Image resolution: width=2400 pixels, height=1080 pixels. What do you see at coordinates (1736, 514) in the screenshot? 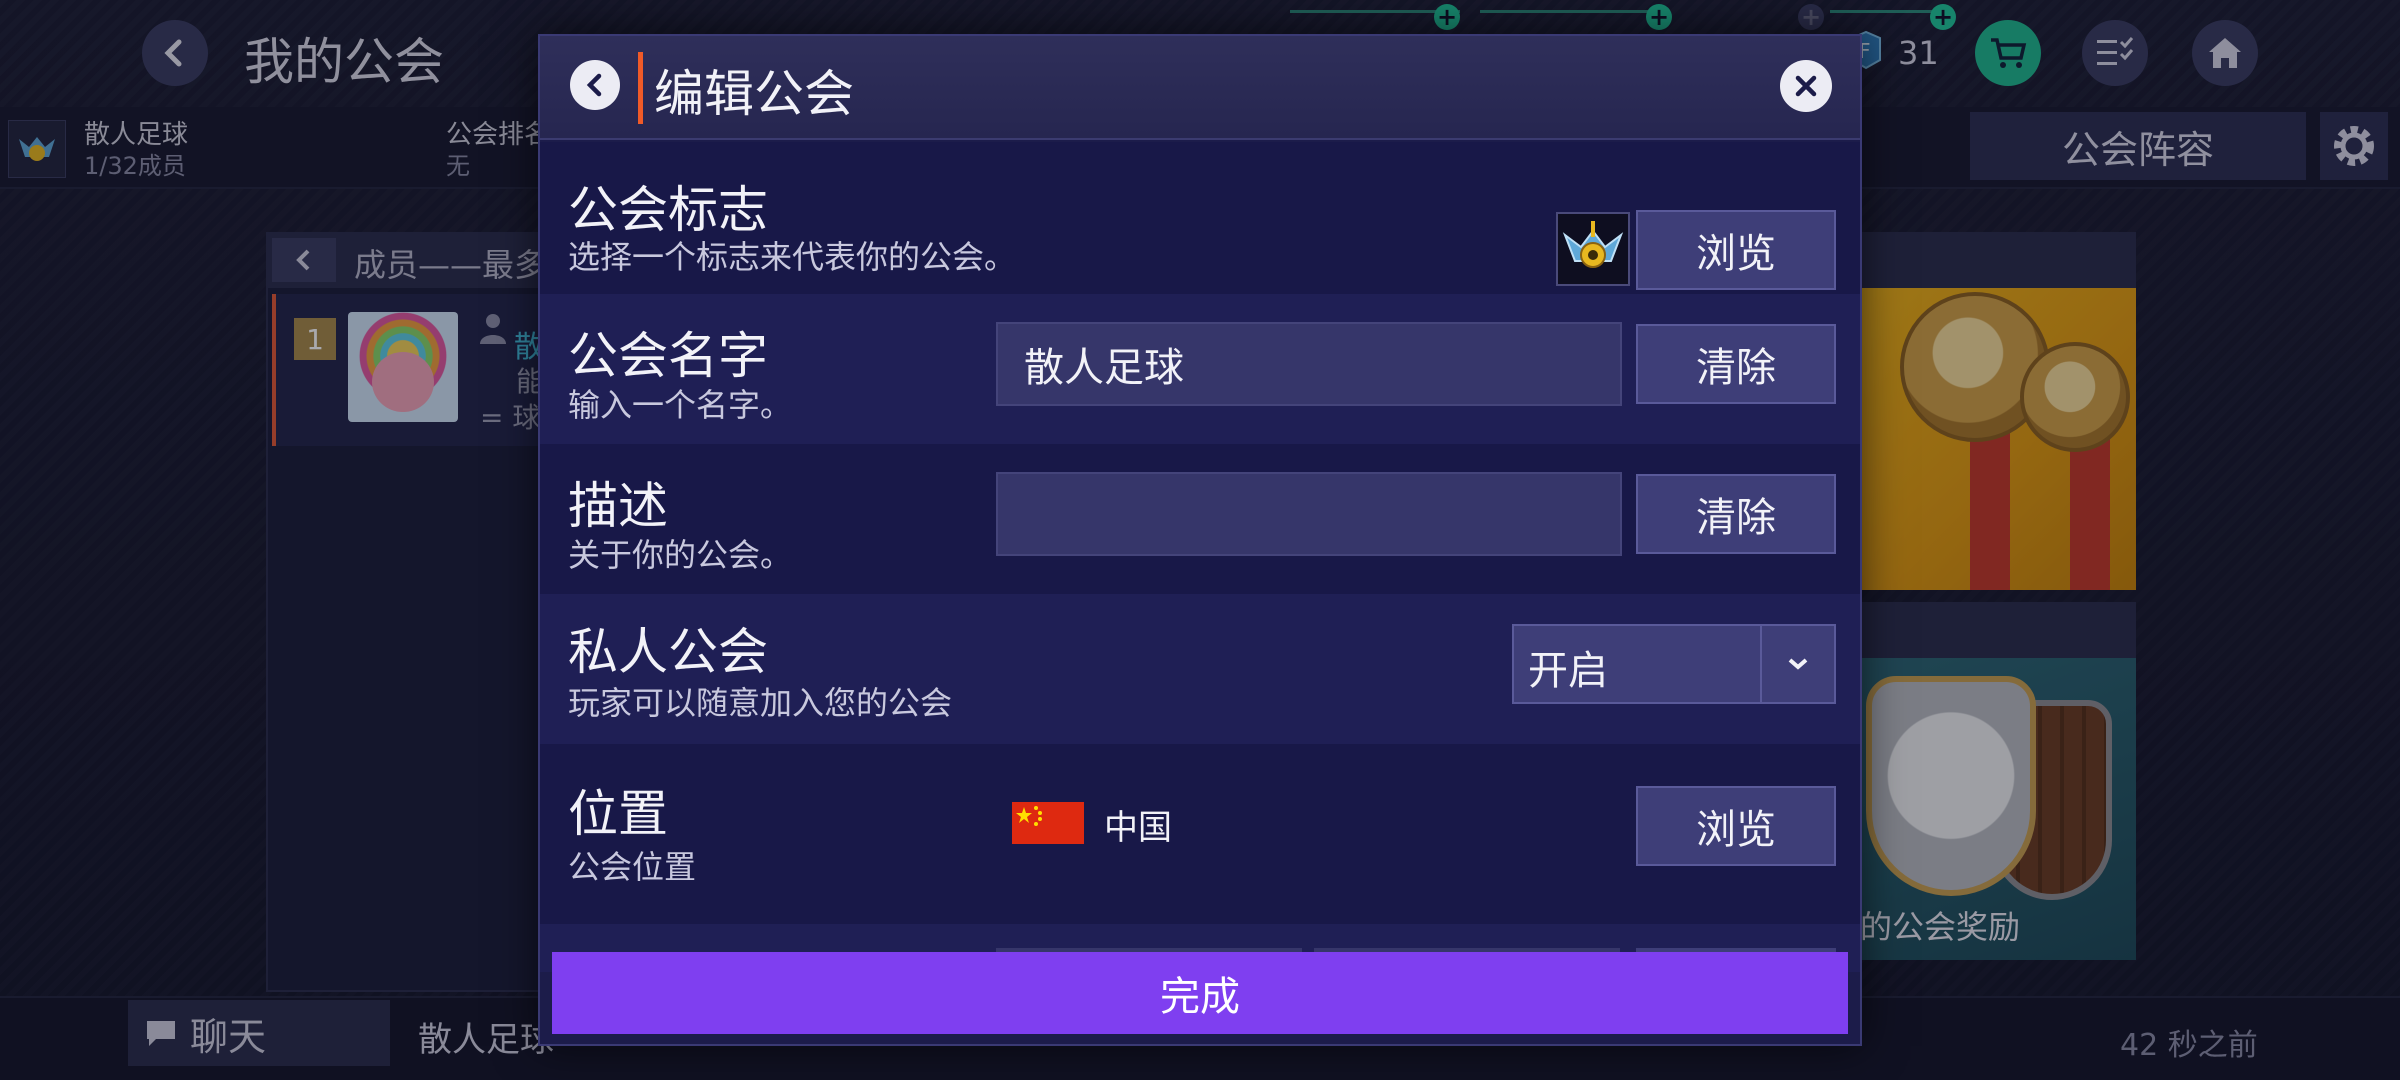
I see `clear-description-button: 清除` at bounding box center [1736, 514].